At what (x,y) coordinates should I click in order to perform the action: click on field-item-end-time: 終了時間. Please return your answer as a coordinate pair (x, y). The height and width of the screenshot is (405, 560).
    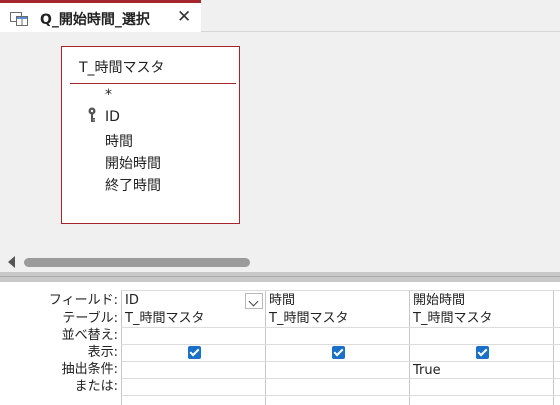
    Looking at the image, I should click on (133, 185).